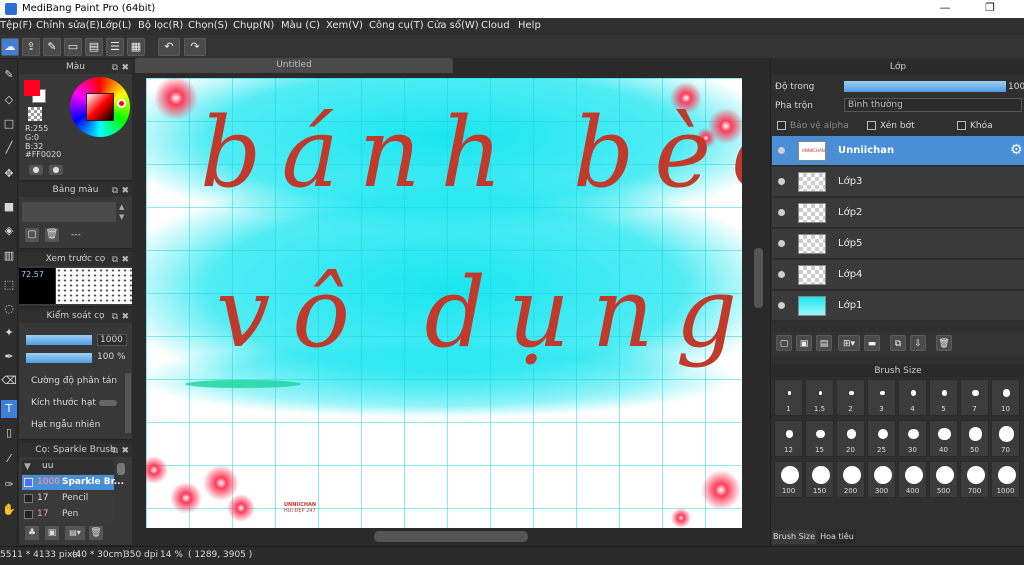 Image resolution: width=1024 pixels, height=565 pixels. I want to click on layer-row: Lớp1, so click(898, 306).